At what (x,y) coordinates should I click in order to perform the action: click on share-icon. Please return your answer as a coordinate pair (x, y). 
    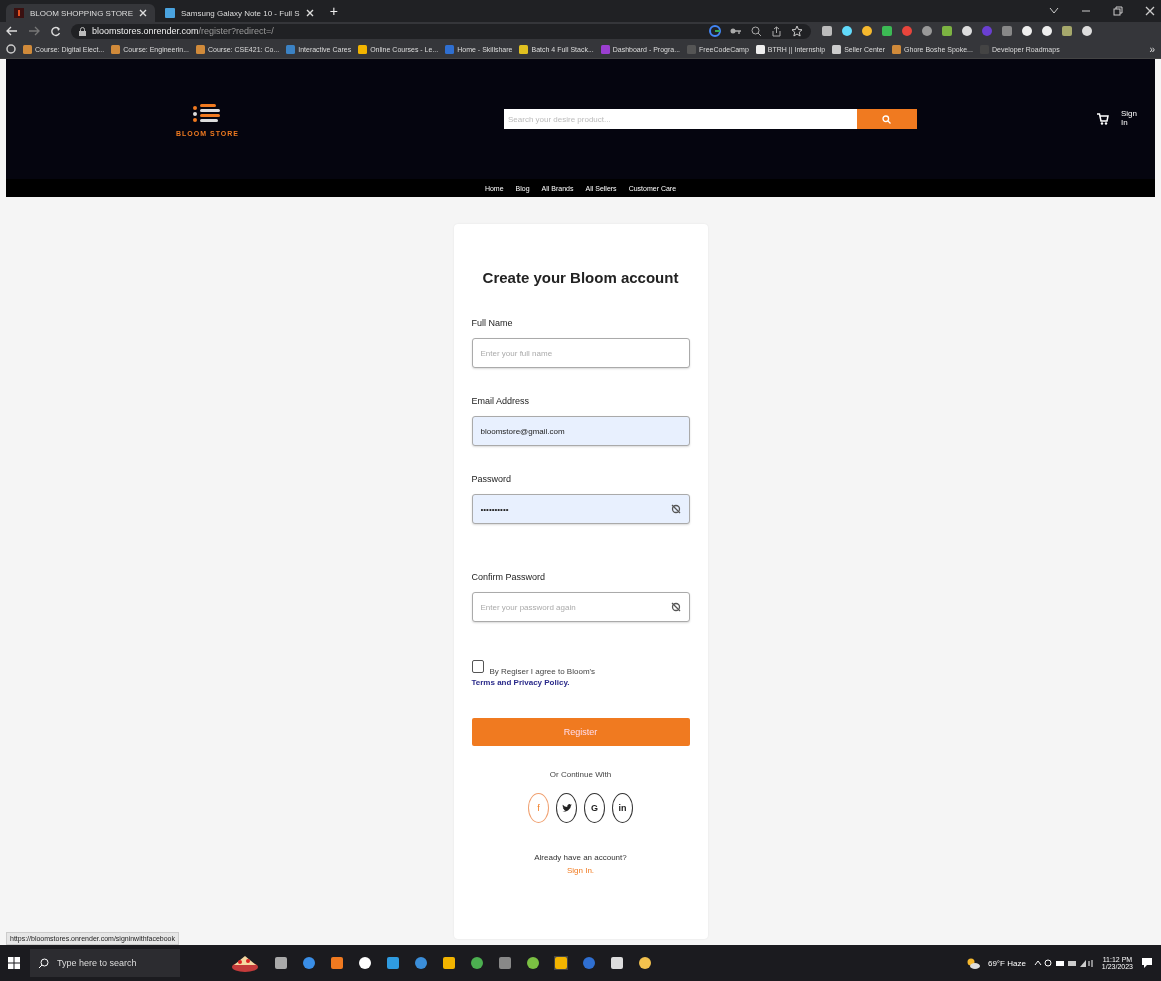
    Looking at the image, I should click on (776, 31).